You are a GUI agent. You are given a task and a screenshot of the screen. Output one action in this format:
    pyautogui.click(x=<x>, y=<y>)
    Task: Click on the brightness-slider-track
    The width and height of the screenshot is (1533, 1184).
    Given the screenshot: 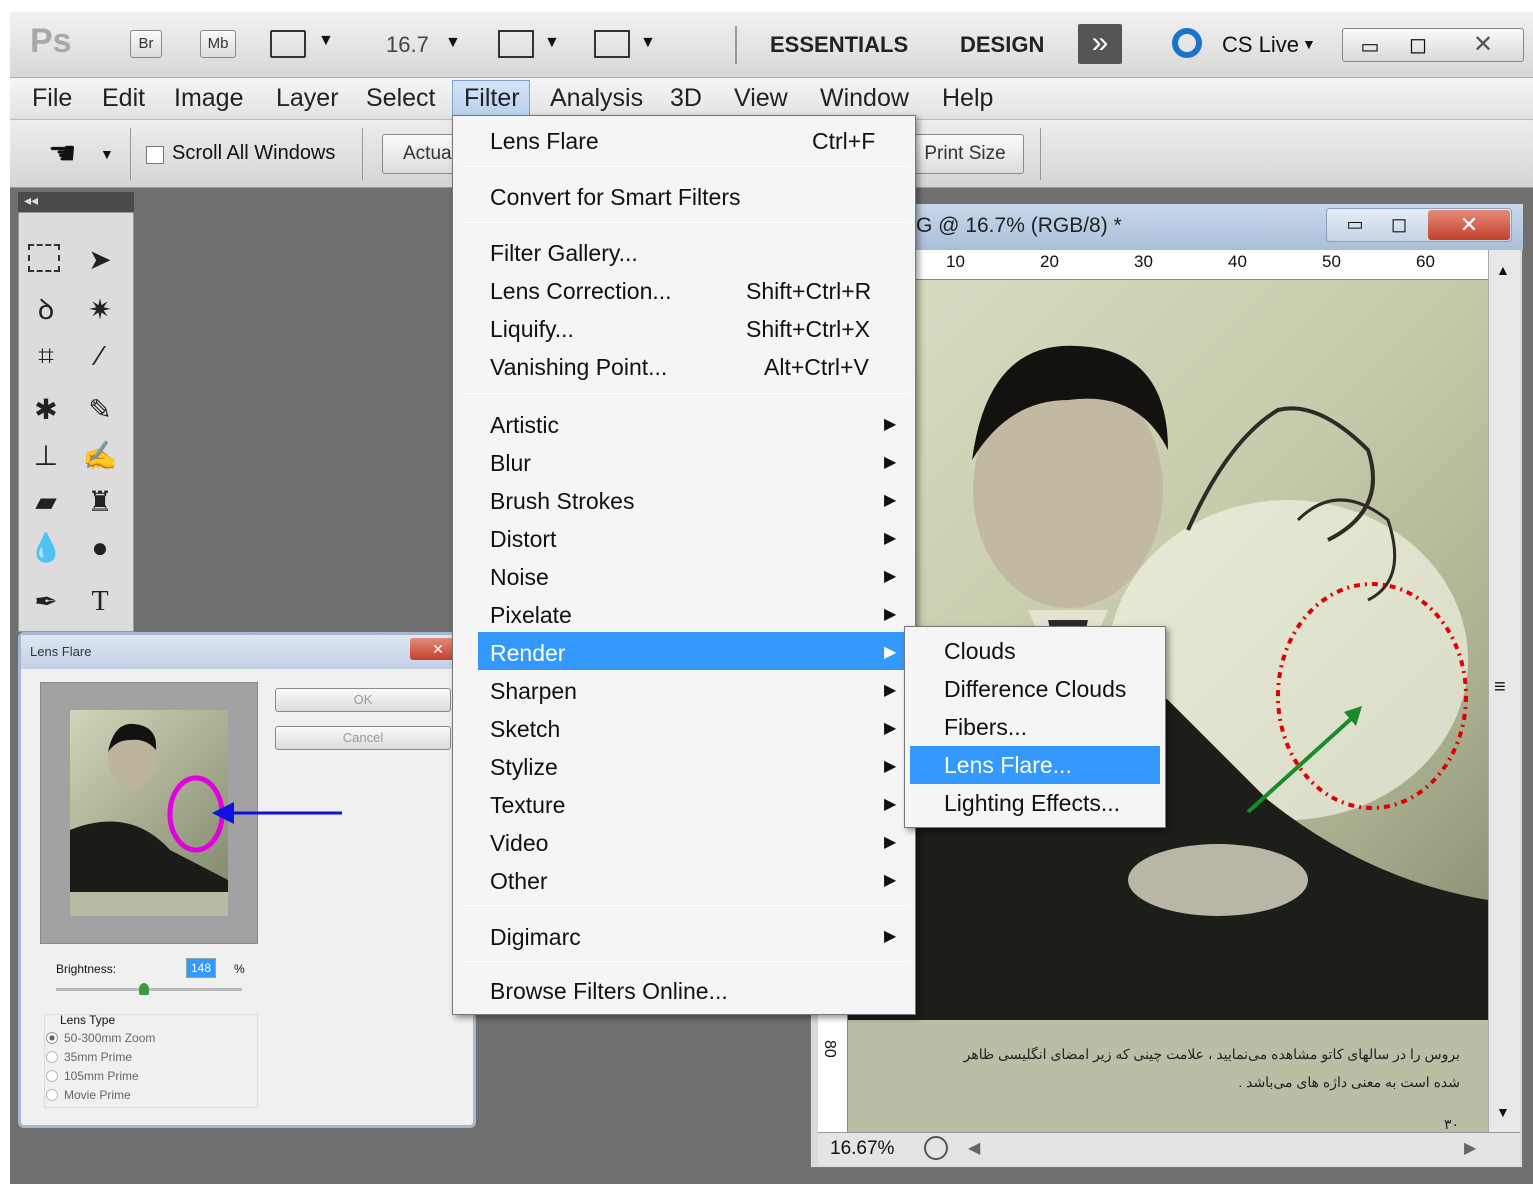 What is the action you would take?
    pyautogui.click(x=149, y=989)
    